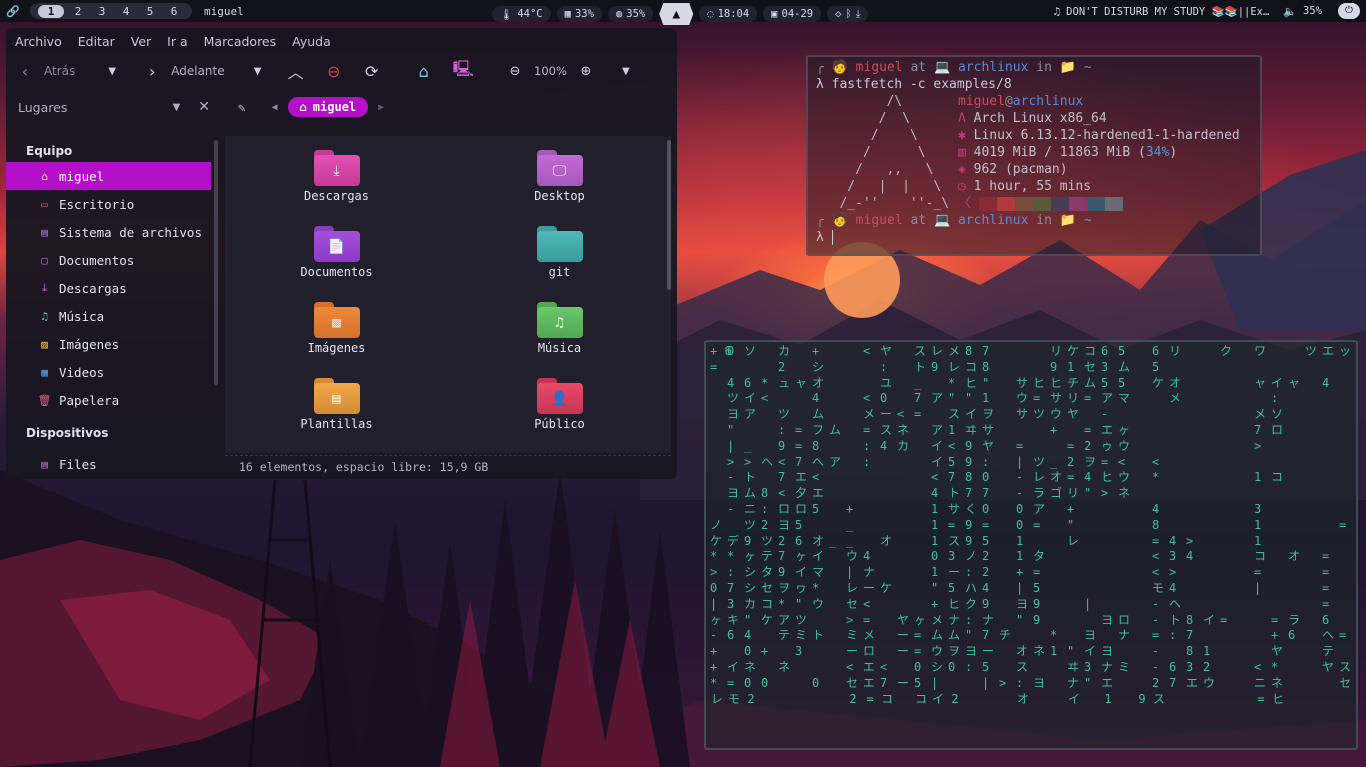 This screenshot has width=1366, height=767. Describe the element at coordinates (334, 107) in the screenshot. I see `breadcrumb-current: miguel` at that location.